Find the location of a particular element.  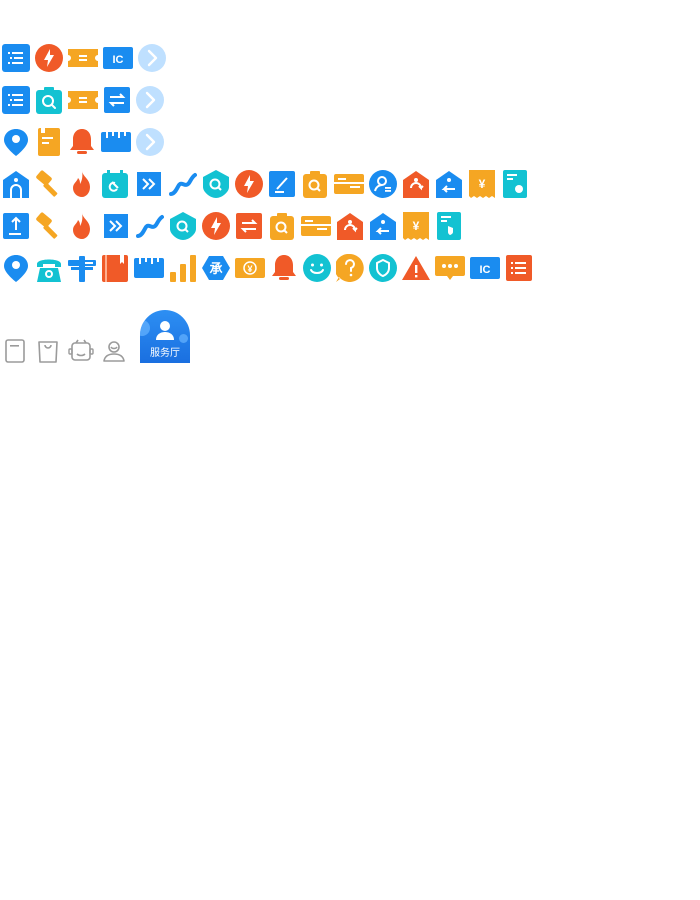

document-icon is located at coordinates (49, 142).